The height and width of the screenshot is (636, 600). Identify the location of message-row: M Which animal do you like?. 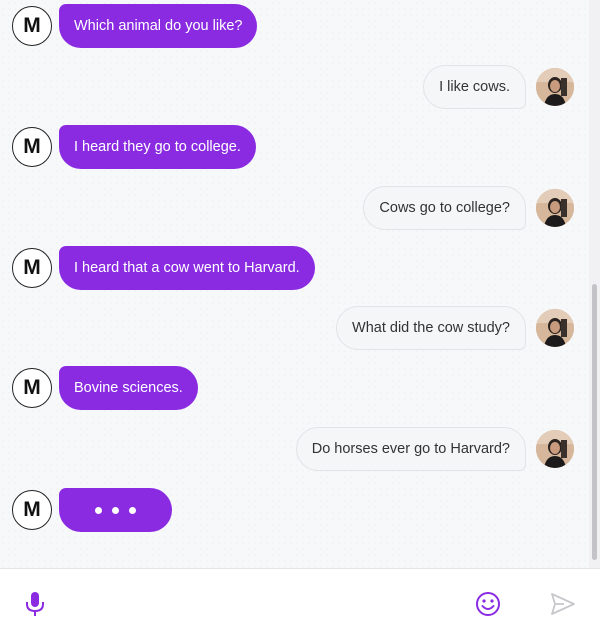
(295, 26).